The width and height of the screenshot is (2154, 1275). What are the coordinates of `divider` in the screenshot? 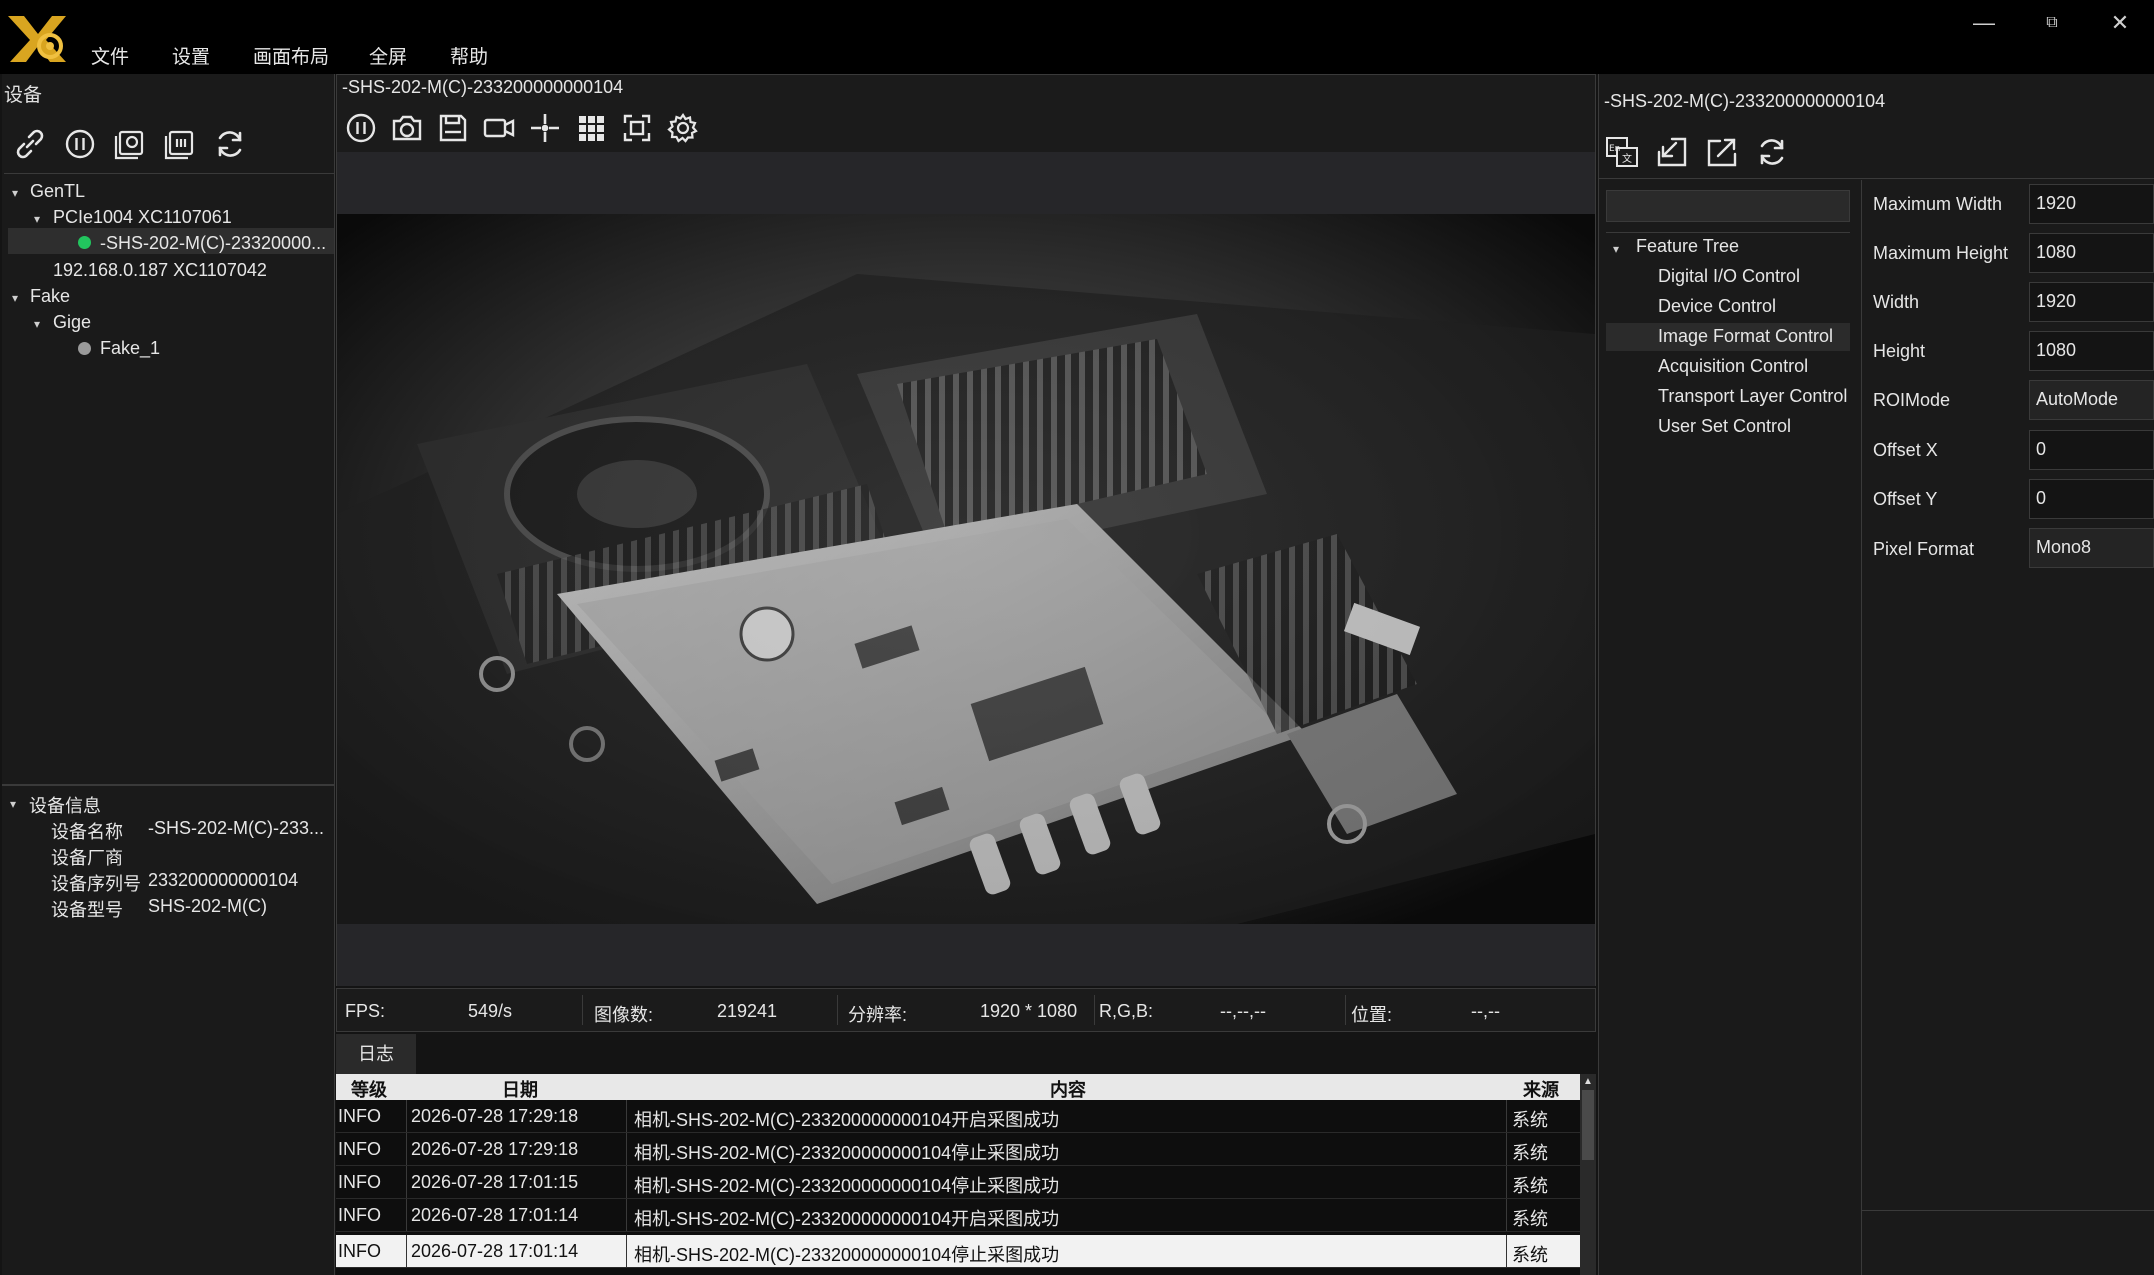 It's located at (2008, 1210).